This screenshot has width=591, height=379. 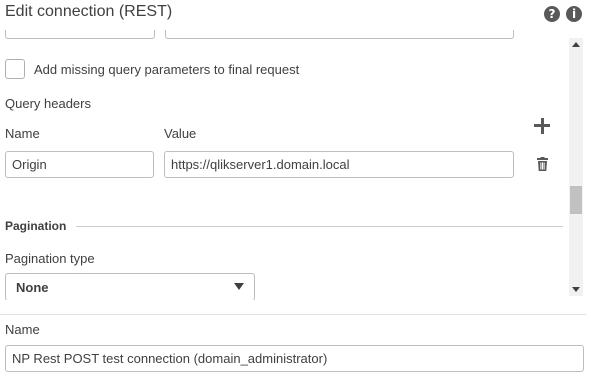 I want to click on add-missing-query-params-checkbox, so click(x=15, y=69).